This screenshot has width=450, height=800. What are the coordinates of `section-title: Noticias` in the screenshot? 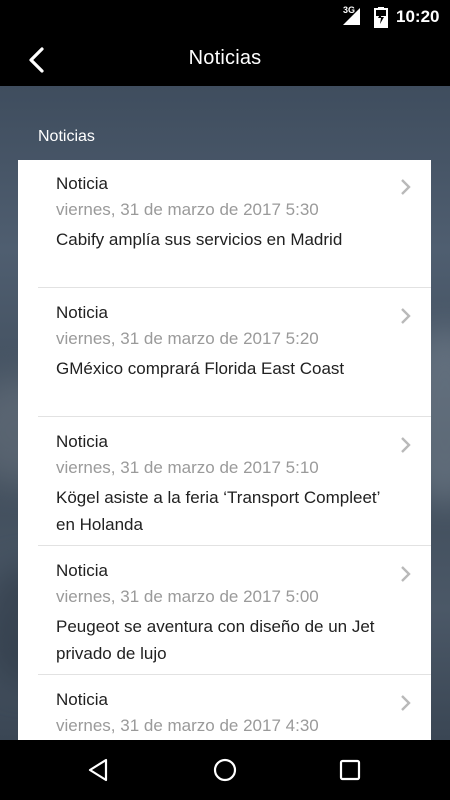 It's located at (66, 136).